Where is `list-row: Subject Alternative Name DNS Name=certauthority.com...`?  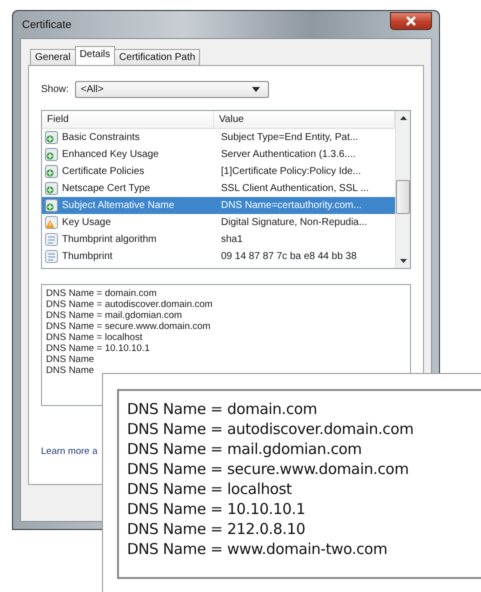 list-row: Subject Alternative Name DNS Name=certauthority.com... is located at coordinates (218, 205).